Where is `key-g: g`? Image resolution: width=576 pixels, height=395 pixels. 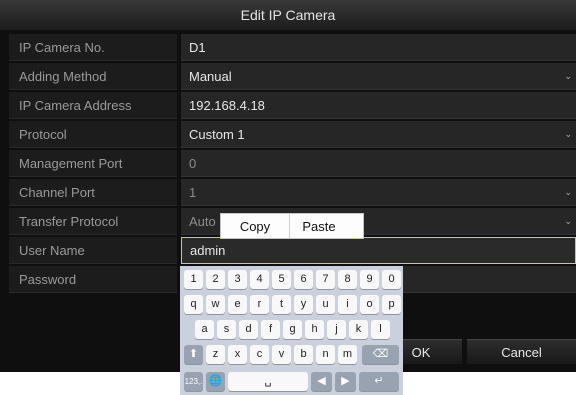 key-g: g is located at coordinates (292, 329).